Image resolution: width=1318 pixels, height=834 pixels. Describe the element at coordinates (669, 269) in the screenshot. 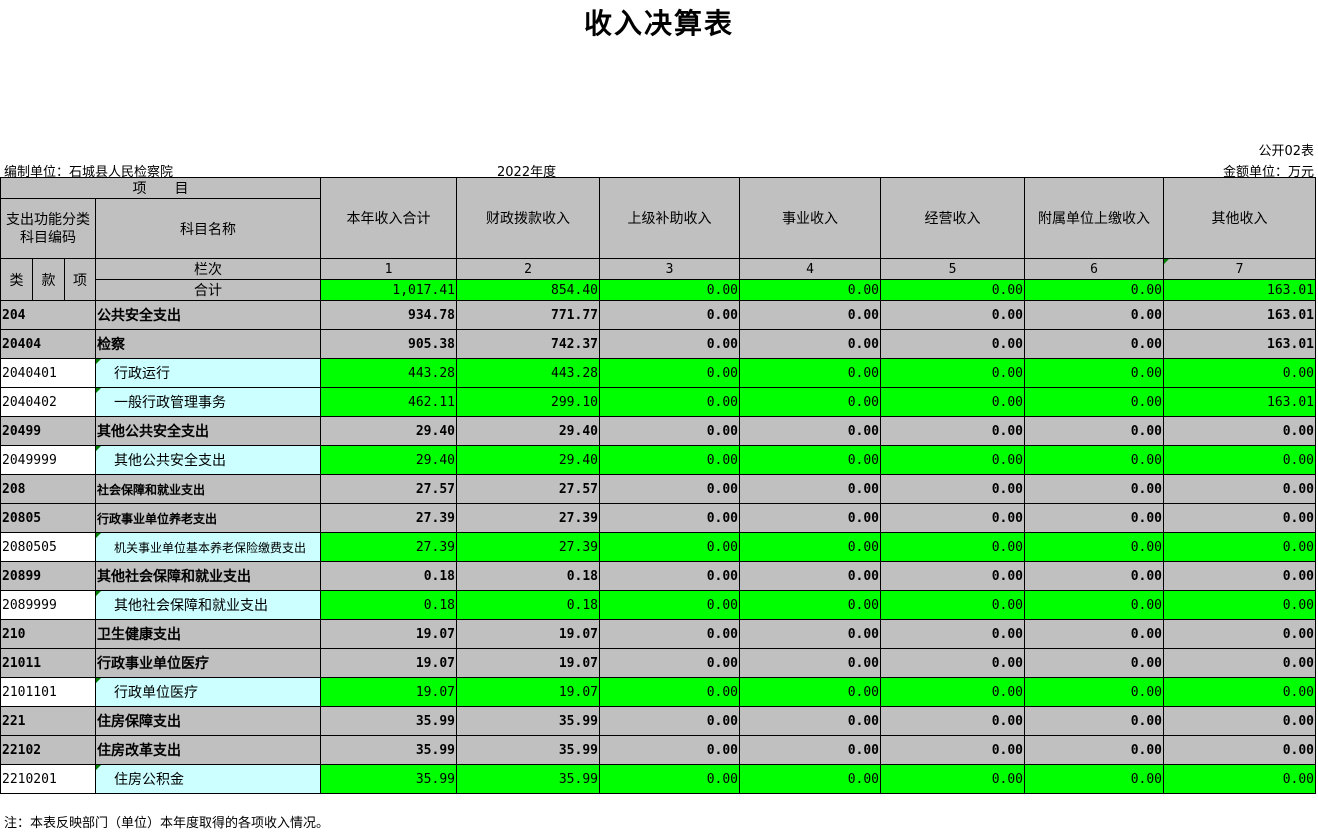

I see `col-num: 3` at that location.